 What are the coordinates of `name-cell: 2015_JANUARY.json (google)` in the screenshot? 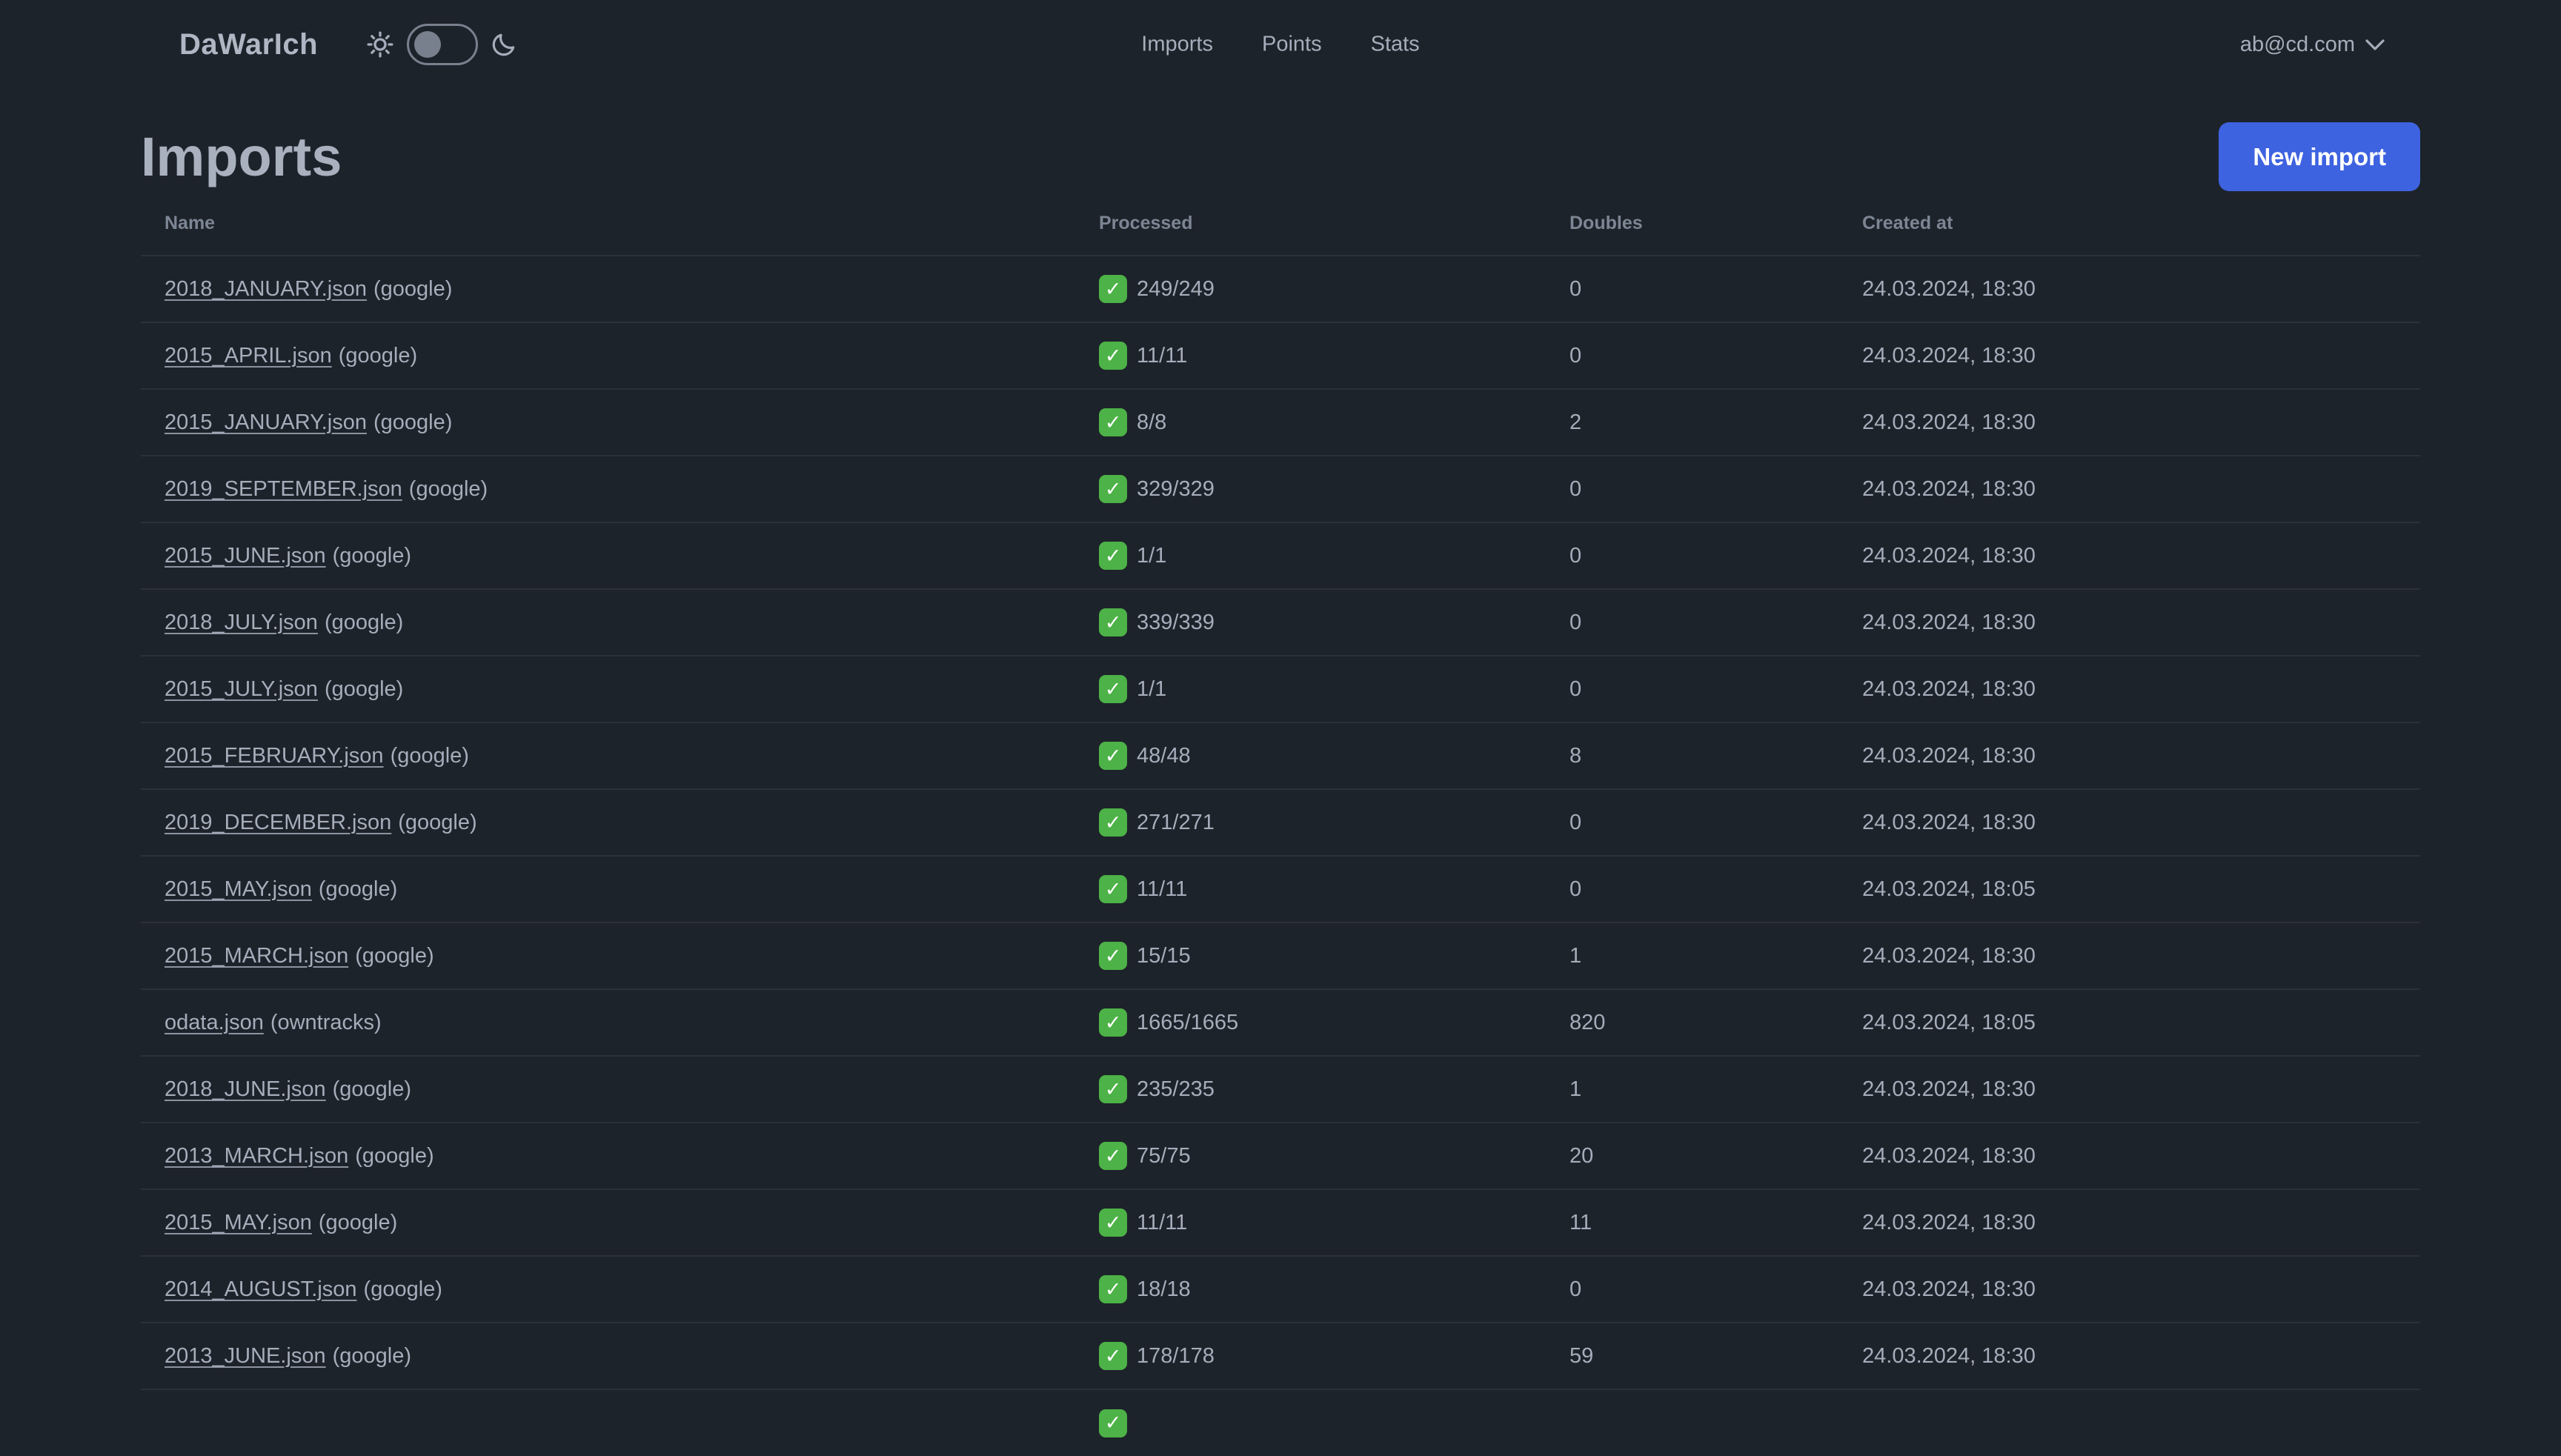 It's located at (608, 422).